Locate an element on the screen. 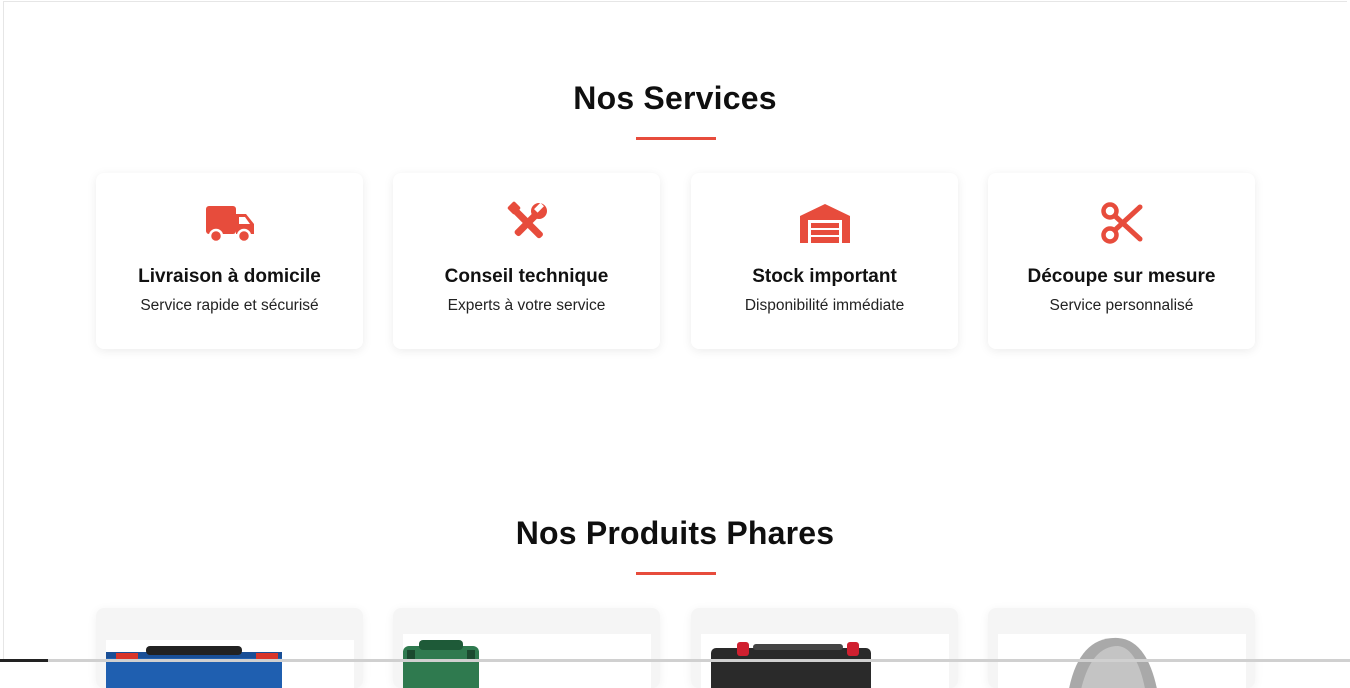 This screenshot has width=1350, height=688. services-title-underline is located at coordinates (676, 138).